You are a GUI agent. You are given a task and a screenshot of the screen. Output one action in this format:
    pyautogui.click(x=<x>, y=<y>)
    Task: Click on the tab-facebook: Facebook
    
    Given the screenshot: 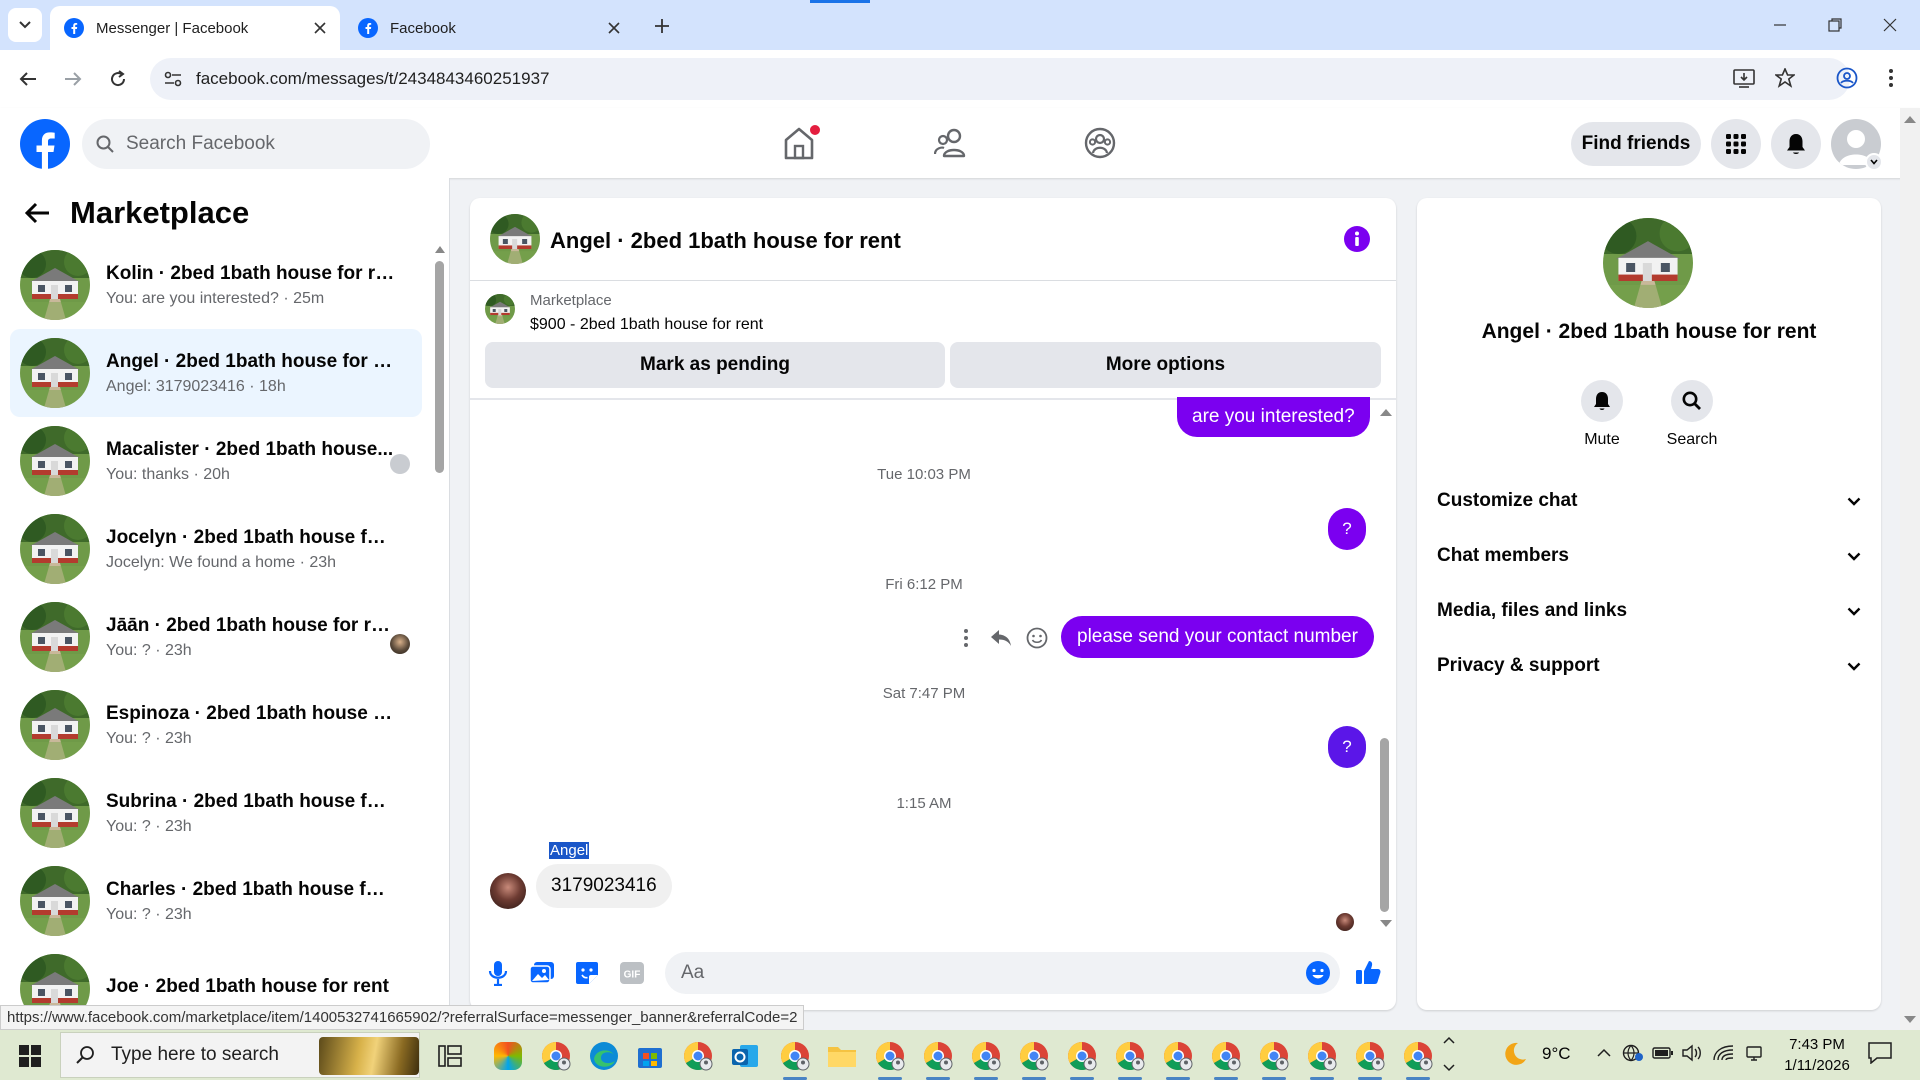 What is the action you would take?
    pyautogui.click(x=489, y=28)
    